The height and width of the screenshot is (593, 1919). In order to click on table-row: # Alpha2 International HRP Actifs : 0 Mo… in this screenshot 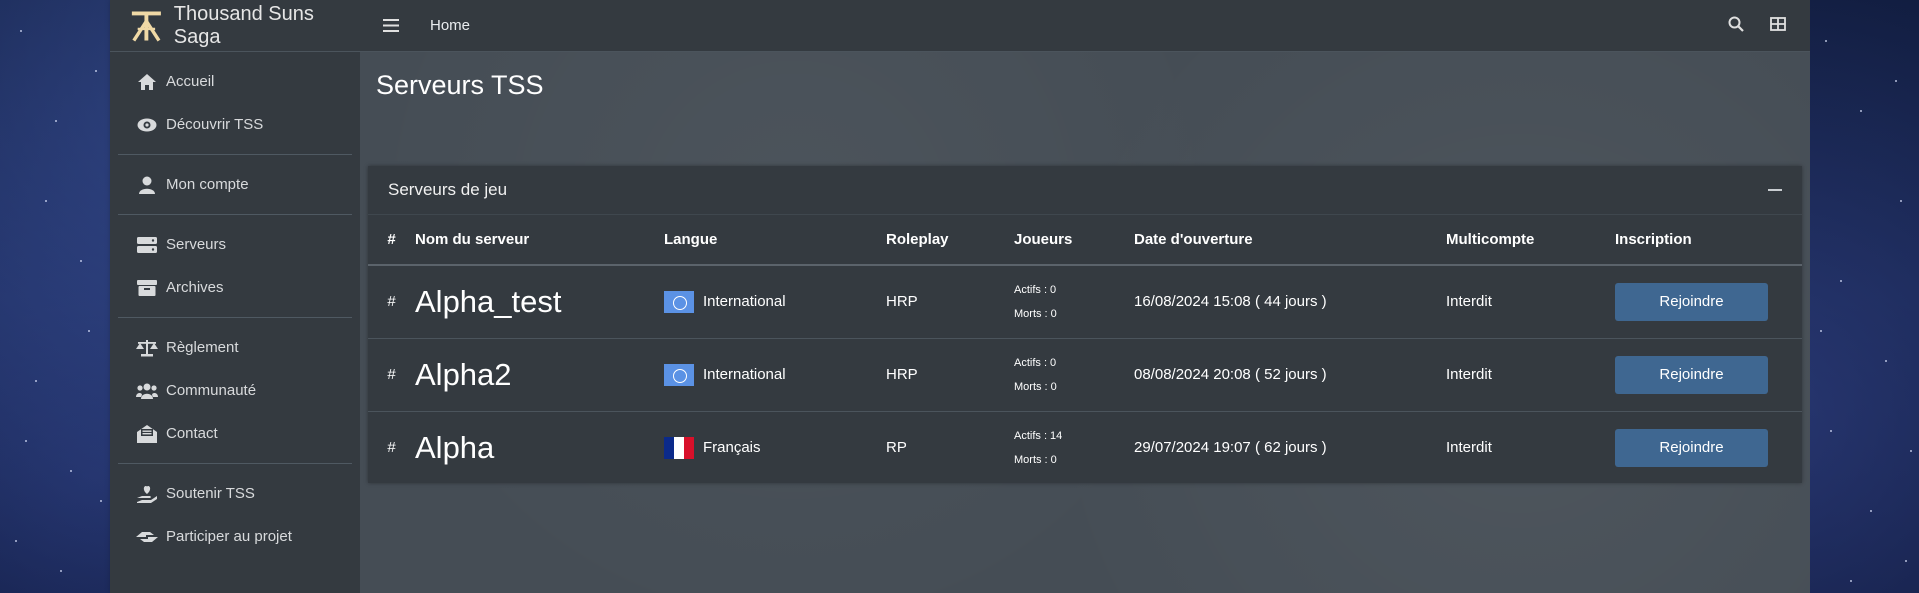, I will do `click(1085, 374)`.